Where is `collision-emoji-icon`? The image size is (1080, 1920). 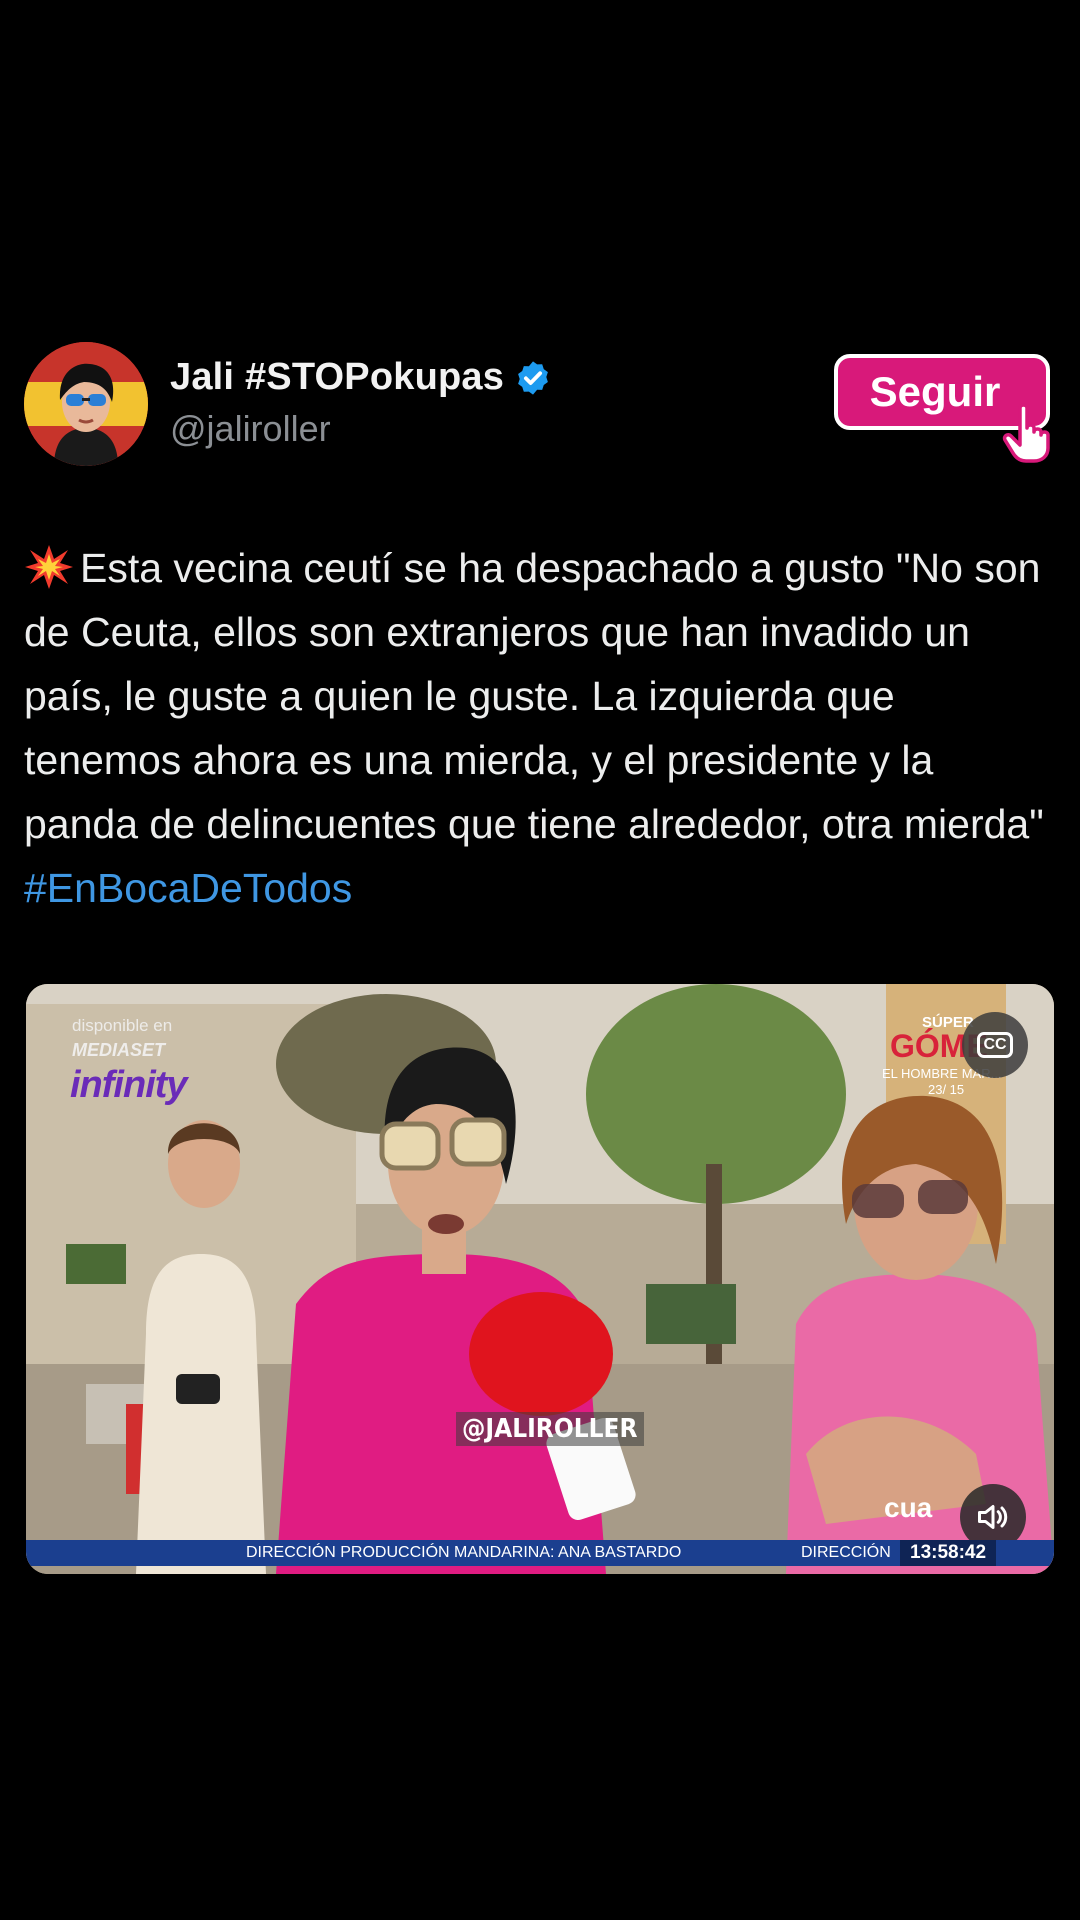 collision-emoji-icon is located at coordinates (49, 567).